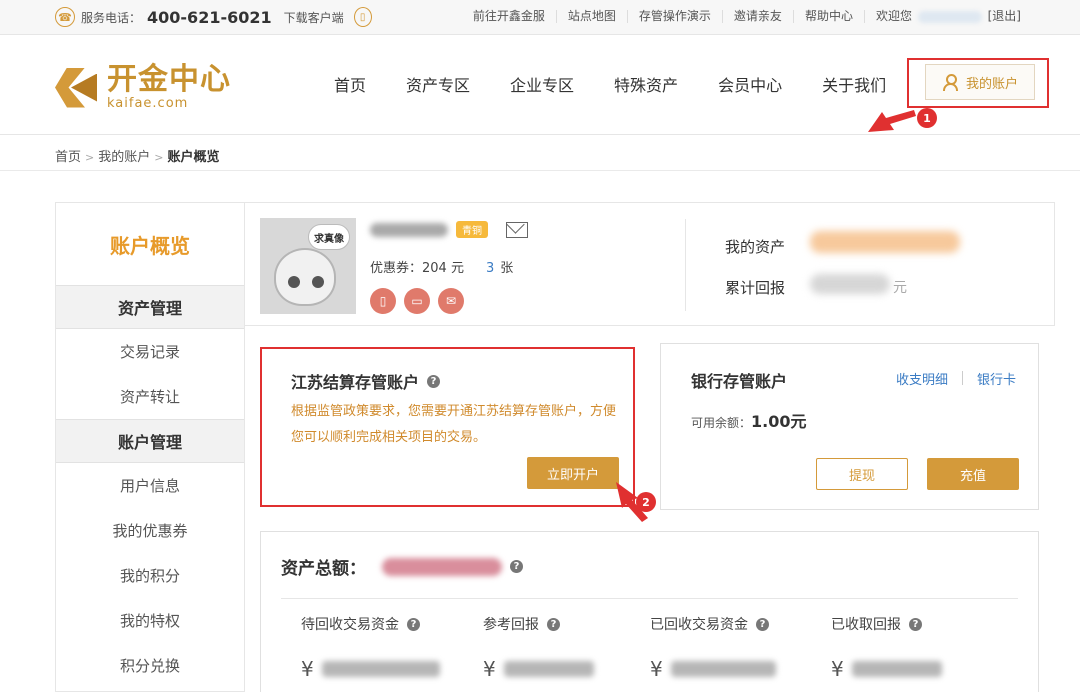  I want to click on returns-label: 累计回报, so click(755, 288).